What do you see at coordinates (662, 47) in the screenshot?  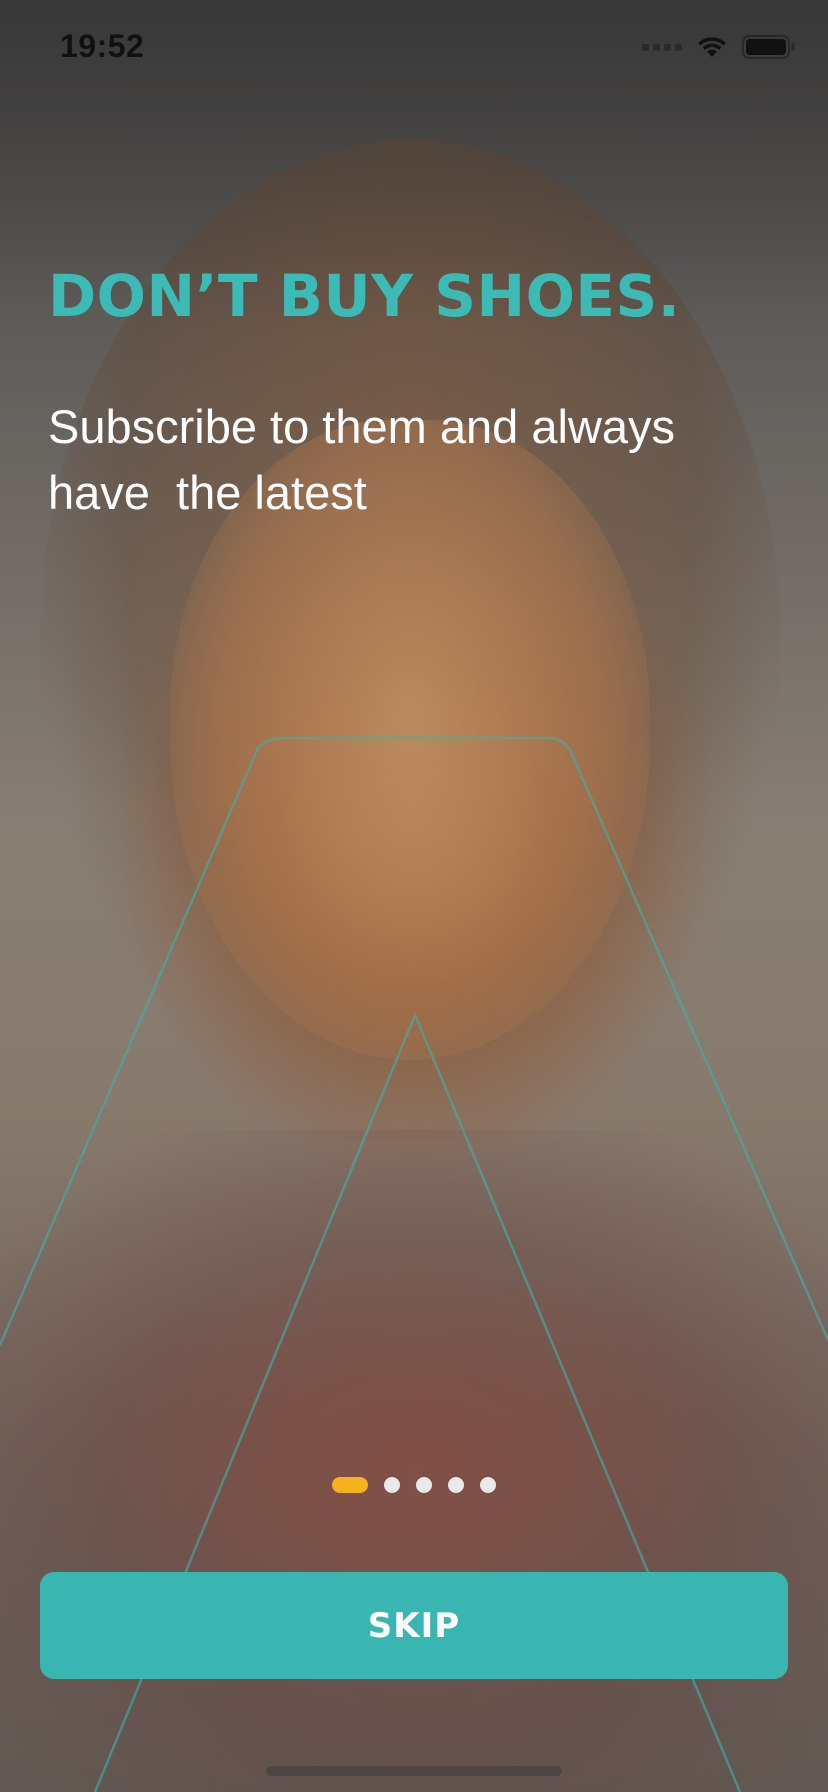 I see `cellular-signal-icon` at bounding box center [662, 47].